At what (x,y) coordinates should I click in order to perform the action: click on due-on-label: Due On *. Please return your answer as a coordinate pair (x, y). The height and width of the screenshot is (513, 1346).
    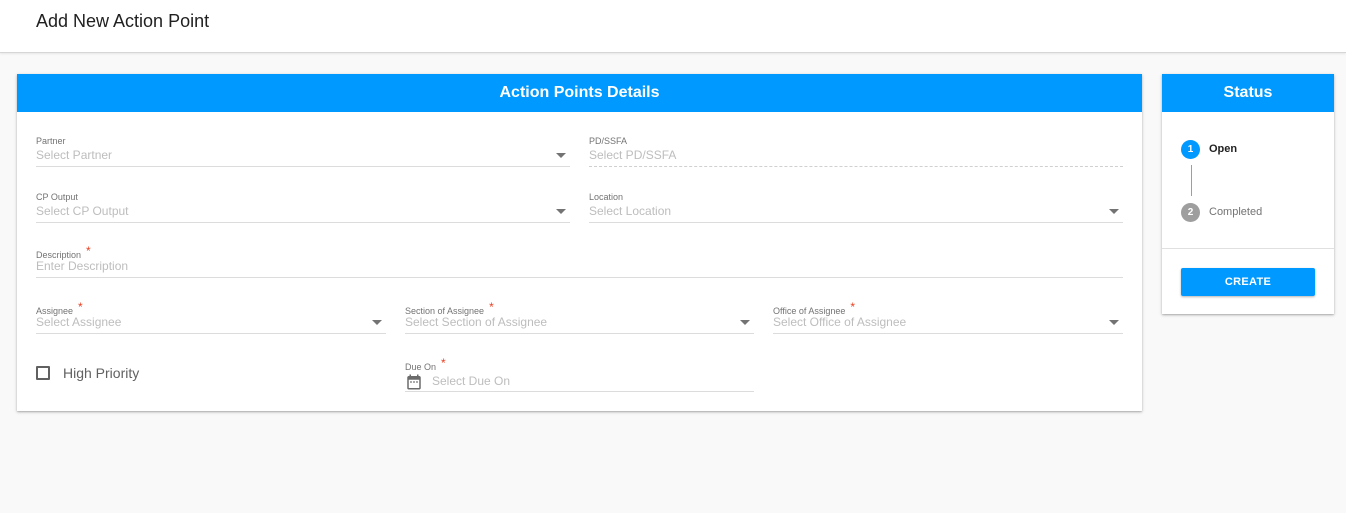
    Looking at the image, I should click on (425, 364).